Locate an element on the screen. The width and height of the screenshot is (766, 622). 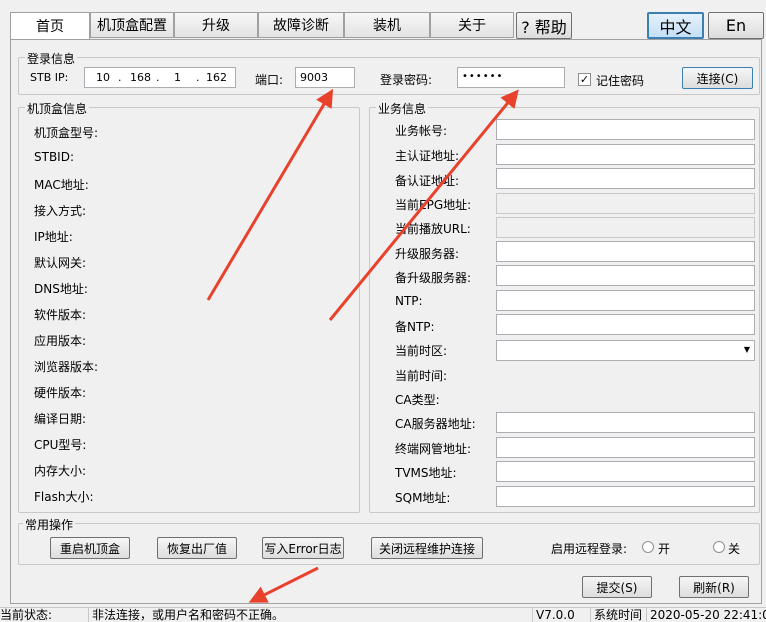
business-field-label: 当前时区: is located at coordinates (421, 351).